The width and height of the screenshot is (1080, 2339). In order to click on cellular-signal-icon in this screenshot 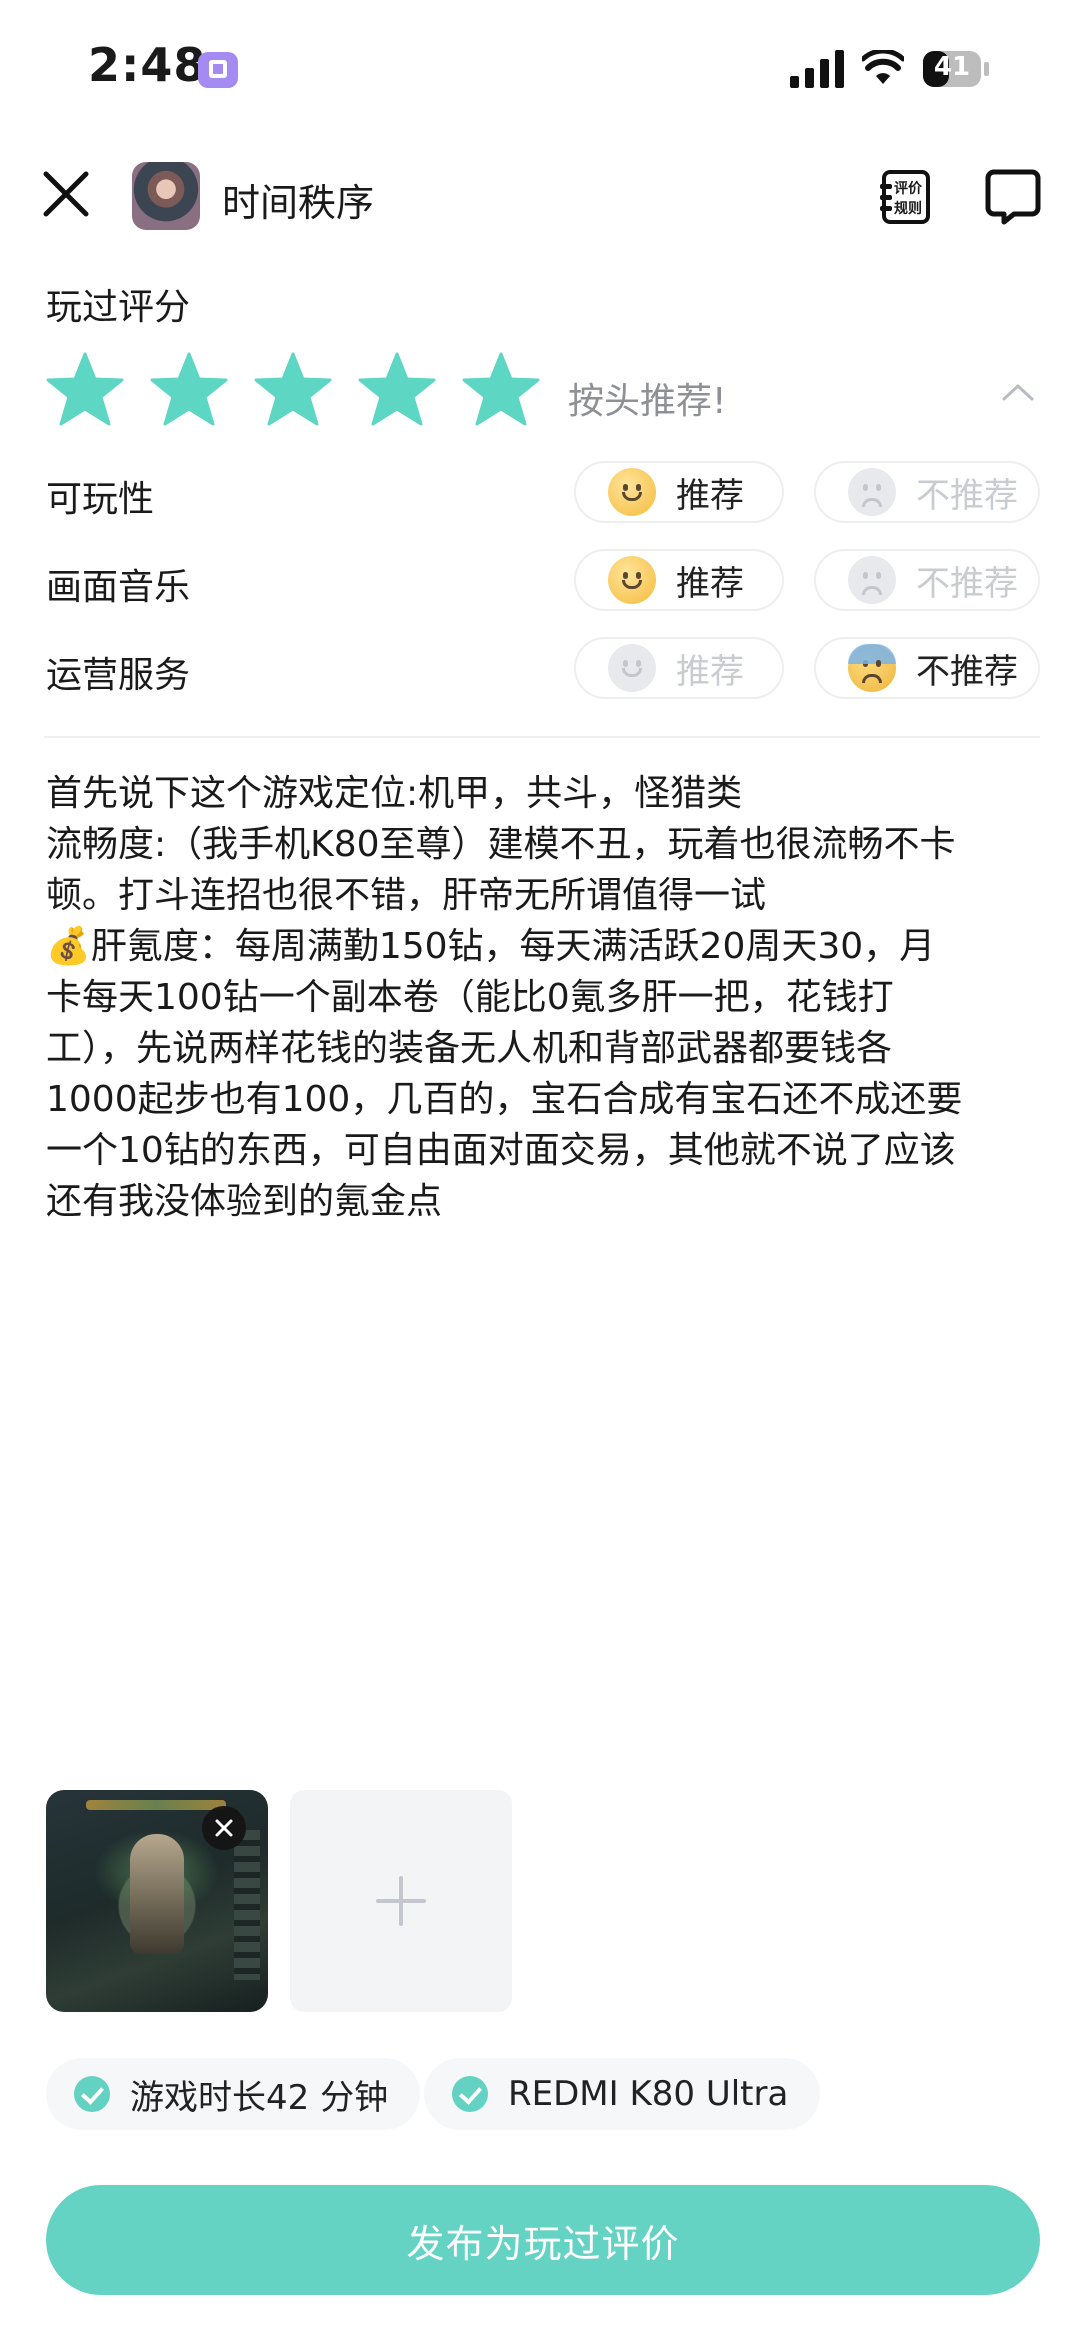, I will do `click(817, 69)`.